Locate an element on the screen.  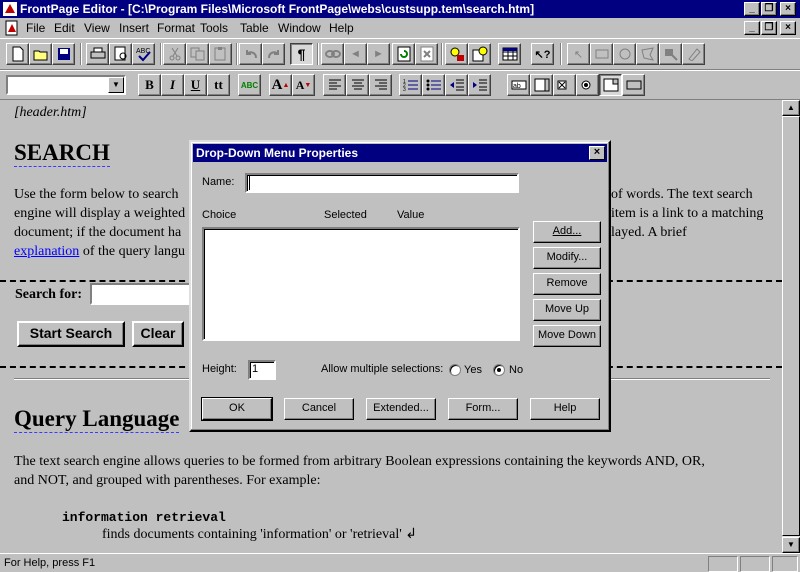
radio-button-field-button is located at coordinates (587, 85).